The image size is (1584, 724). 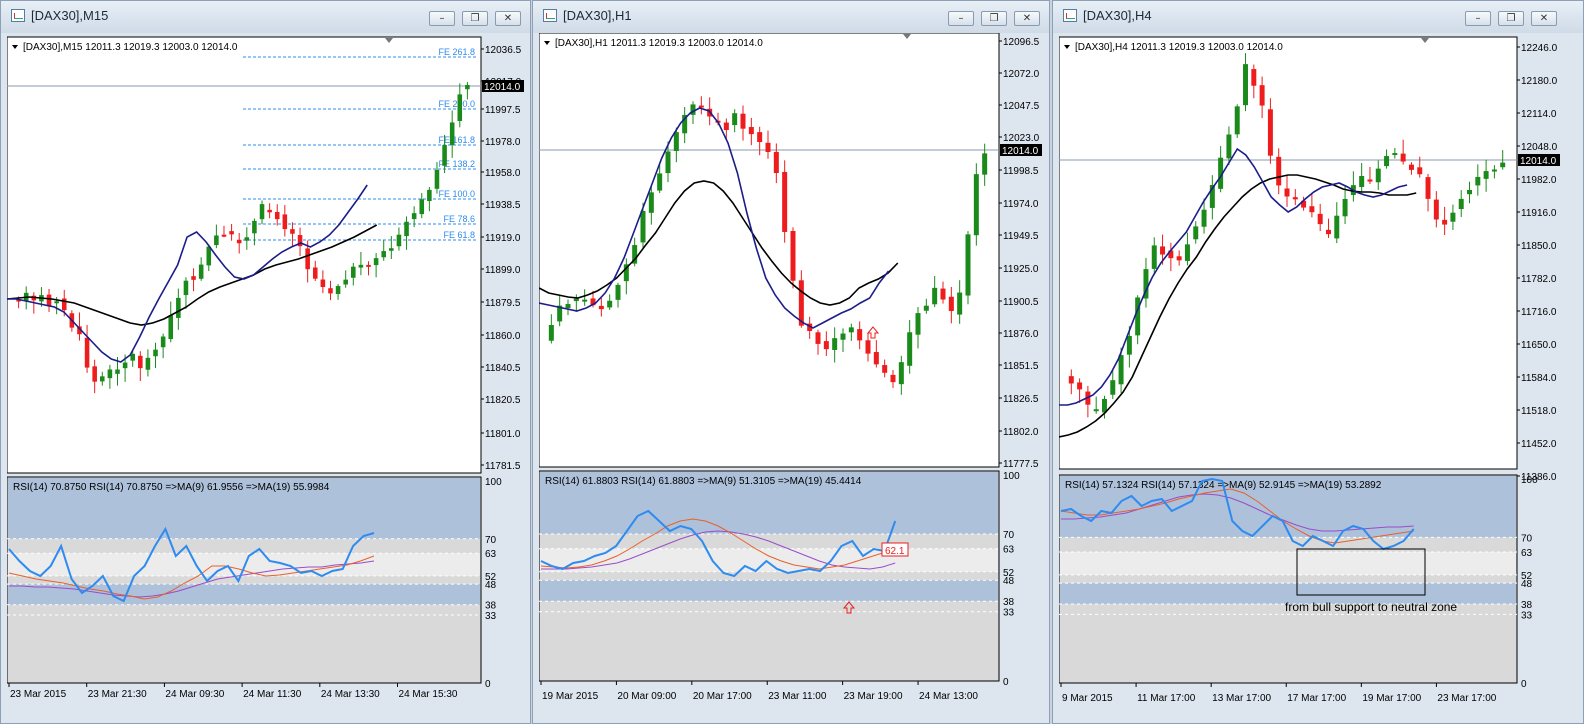 What do you see at coordinates (1021, 204) in the screenshot?
I see `price-axis-label: 11974.0` at bounding box center [1021, 204].